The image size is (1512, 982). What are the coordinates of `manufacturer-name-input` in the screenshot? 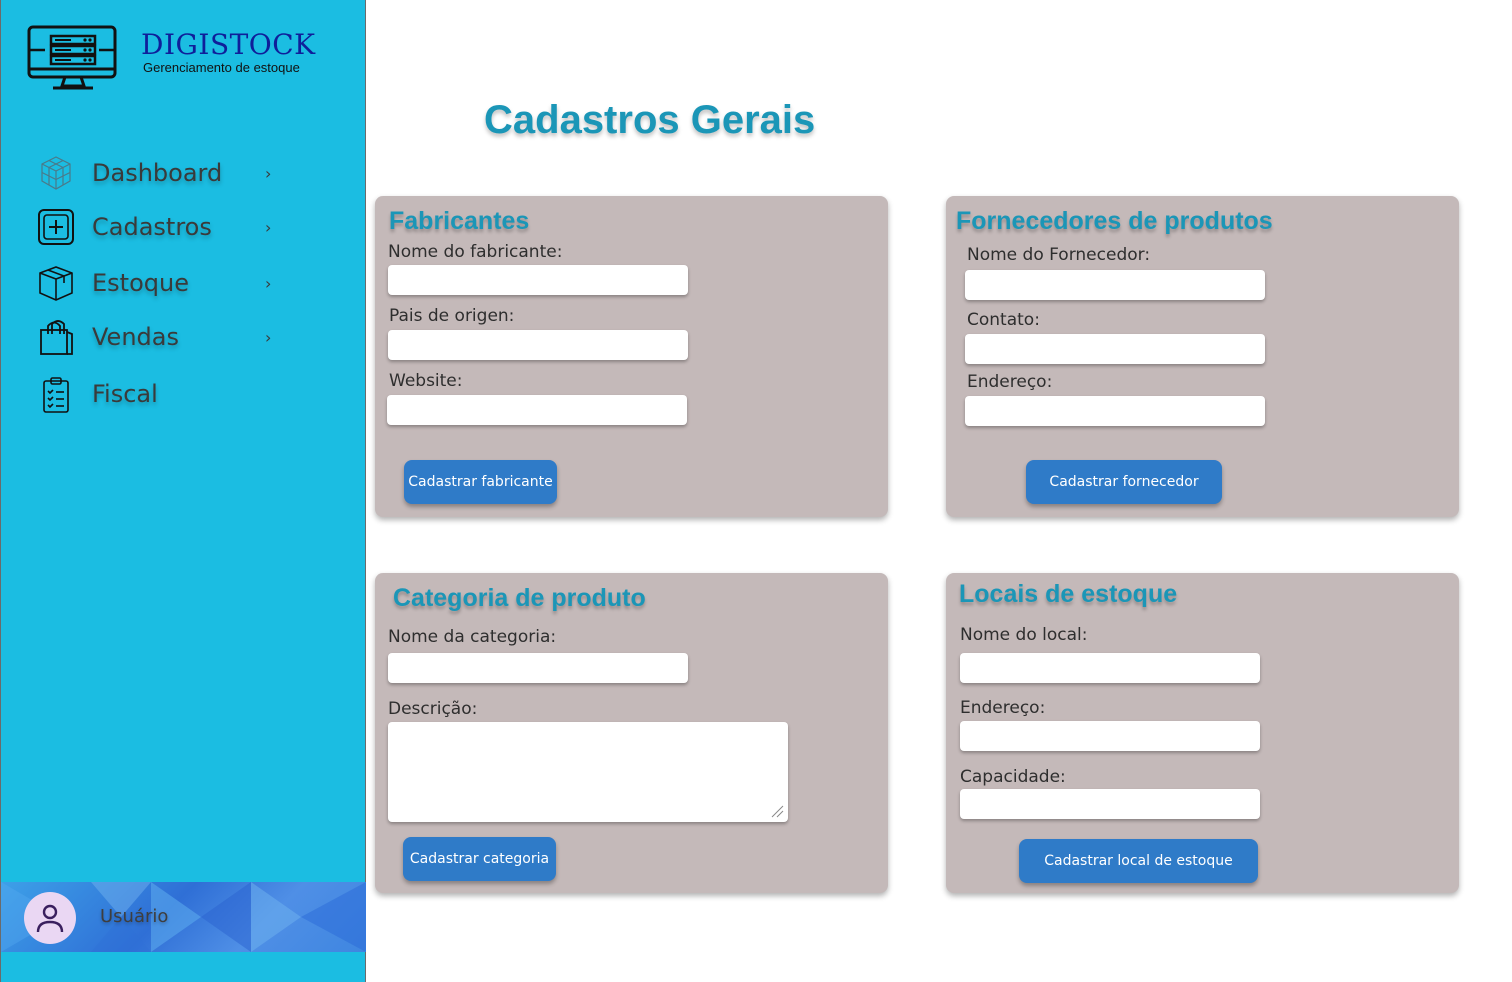 It's located at (538, 280).